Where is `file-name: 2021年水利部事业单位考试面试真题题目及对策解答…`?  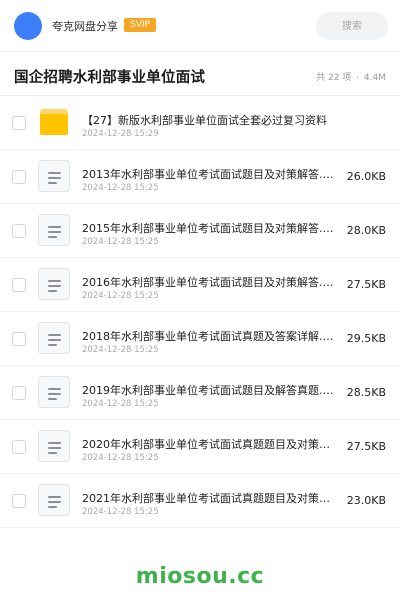 file-name: 2021年水利部事业单位考试面试真题题目及对策解答… is located at coordinates (211, 498).